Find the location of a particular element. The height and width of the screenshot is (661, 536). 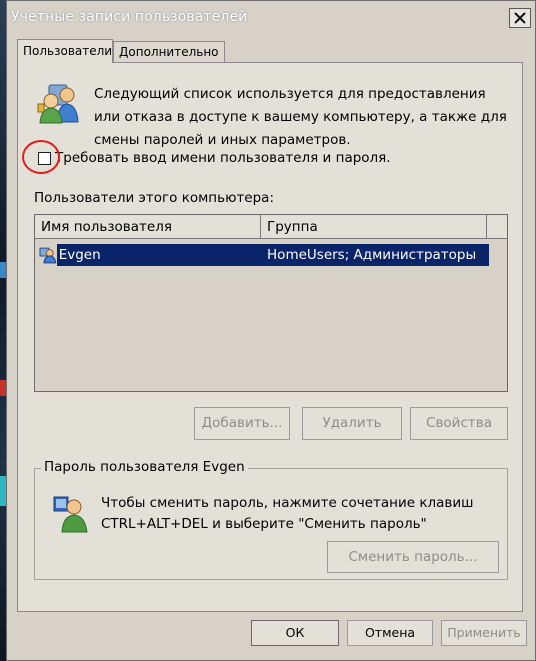

apply-button: Применить is located at coordinates (484, 633).